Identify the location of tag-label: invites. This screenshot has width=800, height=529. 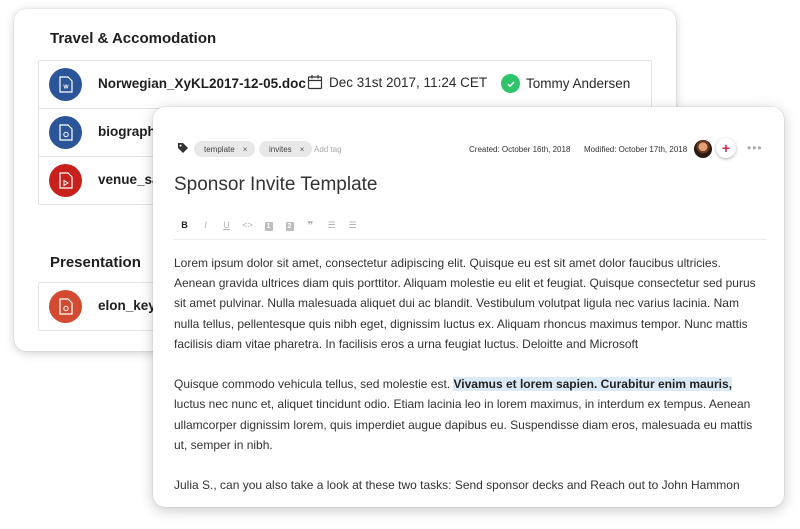
(280, 149).